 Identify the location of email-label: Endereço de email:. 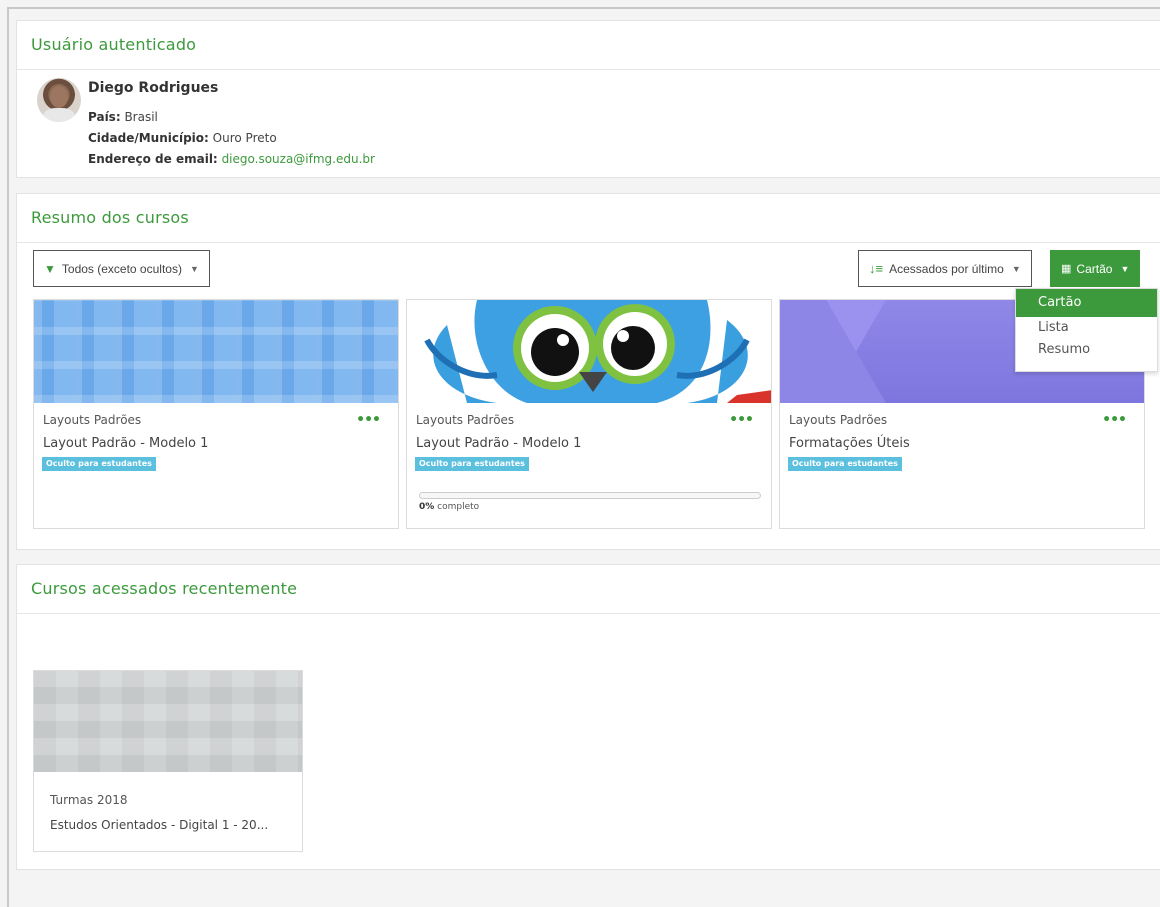
(153, 159).